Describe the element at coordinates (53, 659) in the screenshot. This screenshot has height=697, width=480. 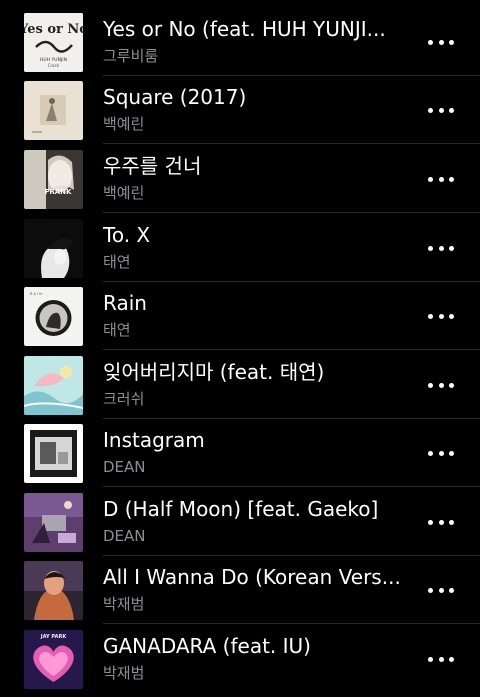
I see `album-art: JAY PARK` at that location.